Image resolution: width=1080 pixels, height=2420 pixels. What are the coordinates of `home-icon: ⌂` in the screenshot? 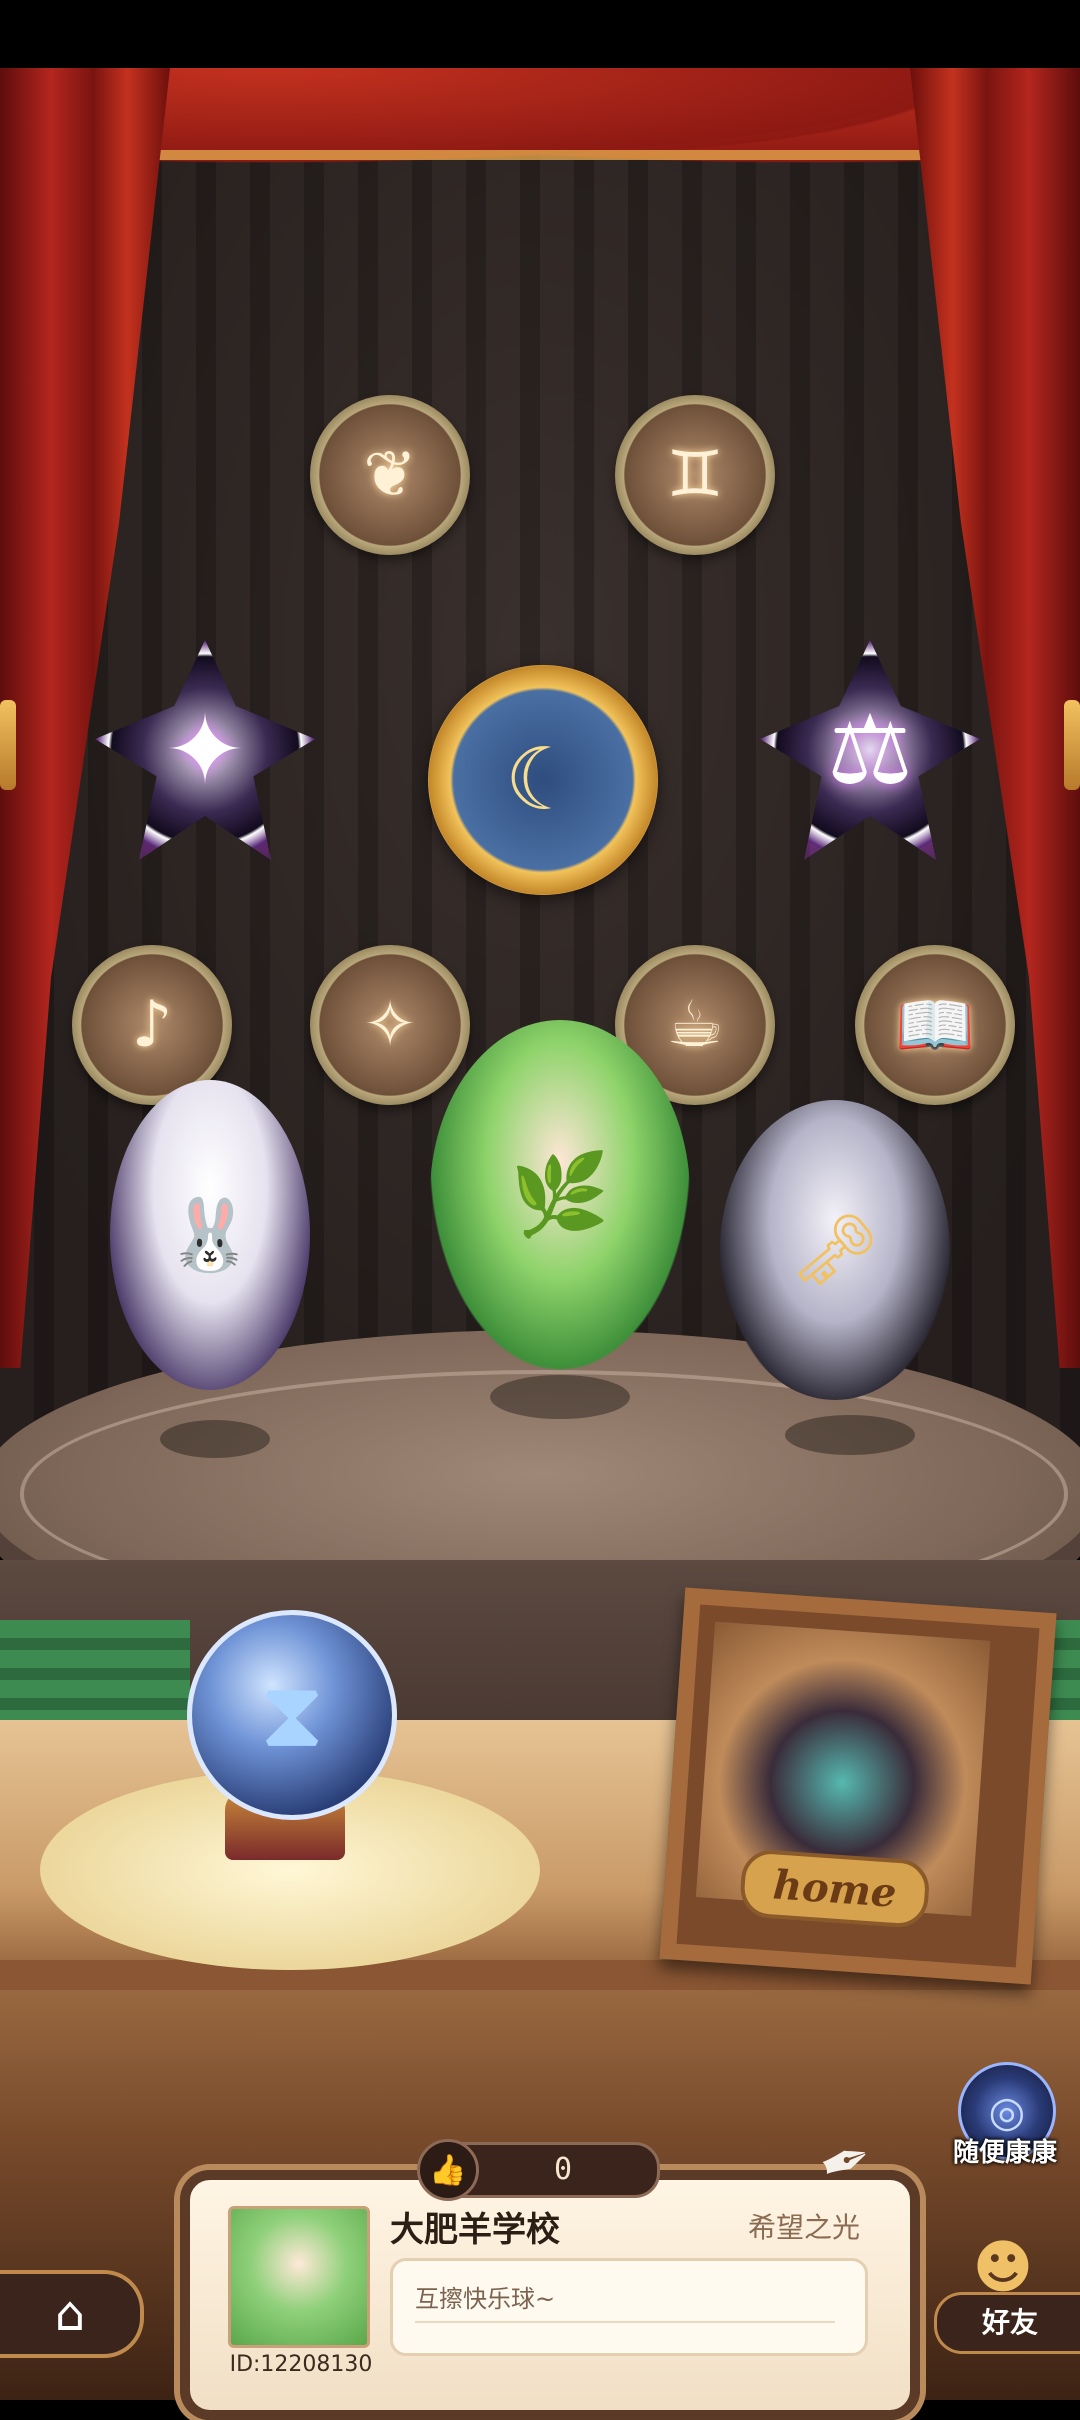 It's located at (70, 2314).